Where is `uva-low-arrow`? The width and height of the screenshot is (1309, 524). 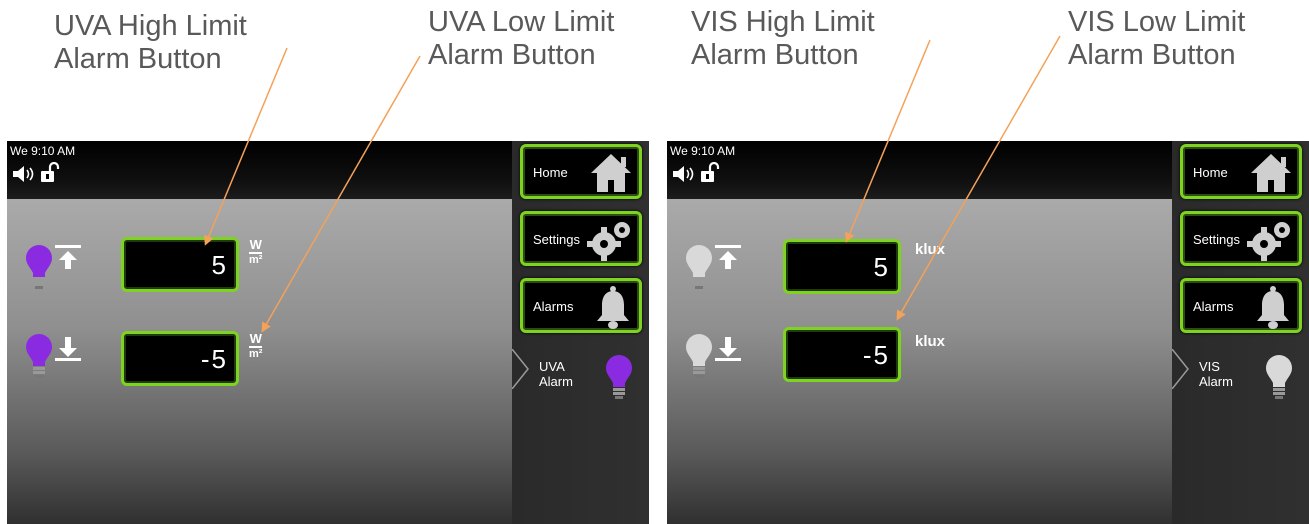 uva-low-arrow is located at coordinates (341, 194).